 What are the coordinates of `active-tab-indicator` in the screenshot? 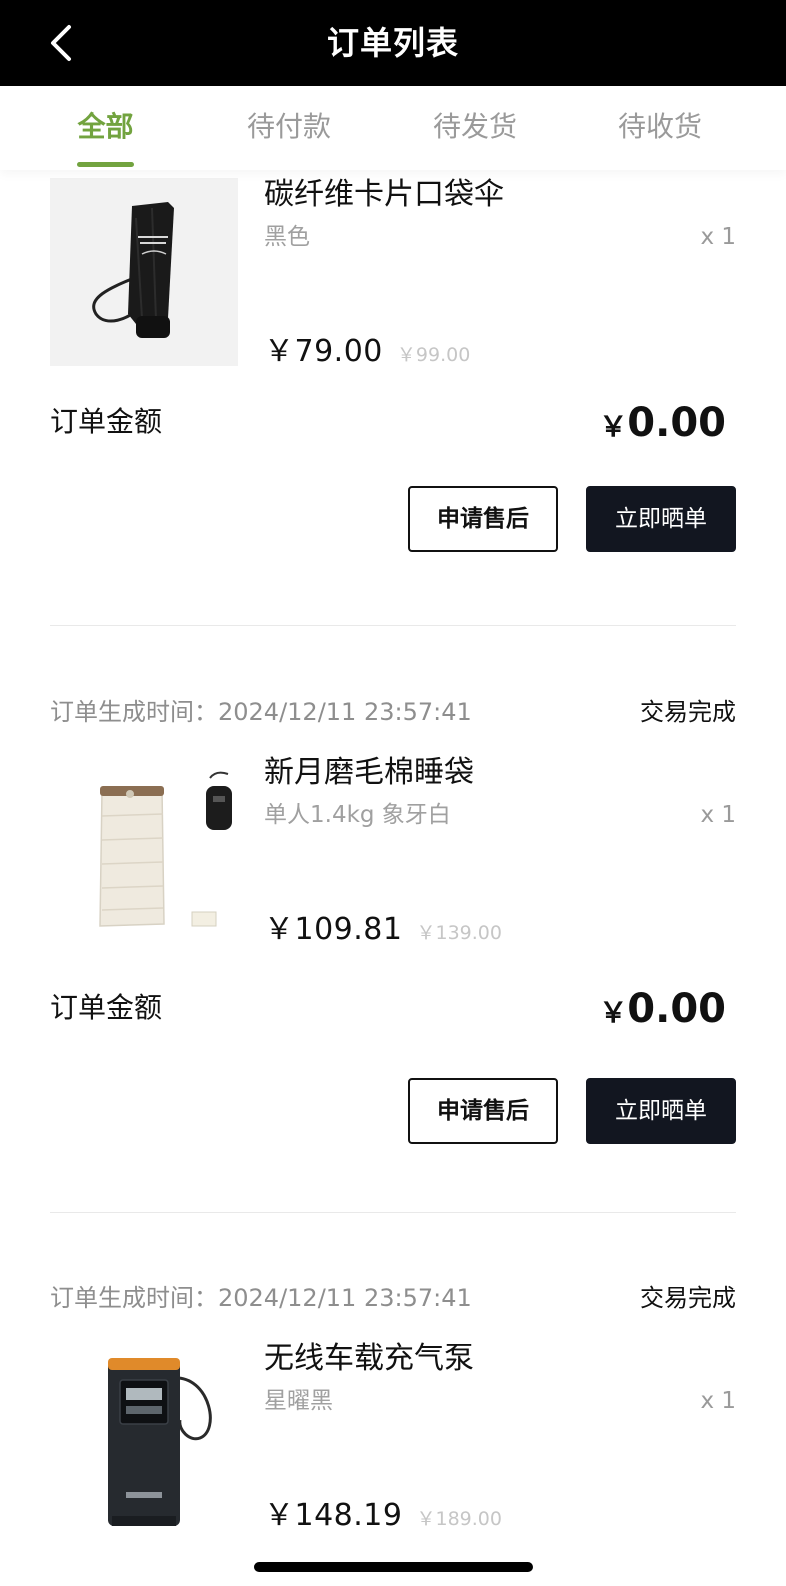 It's located at (105, 164).